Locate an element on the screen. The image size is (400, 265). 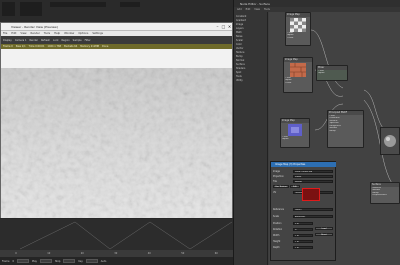
timeline-curves is located at coordinates (126, 235).